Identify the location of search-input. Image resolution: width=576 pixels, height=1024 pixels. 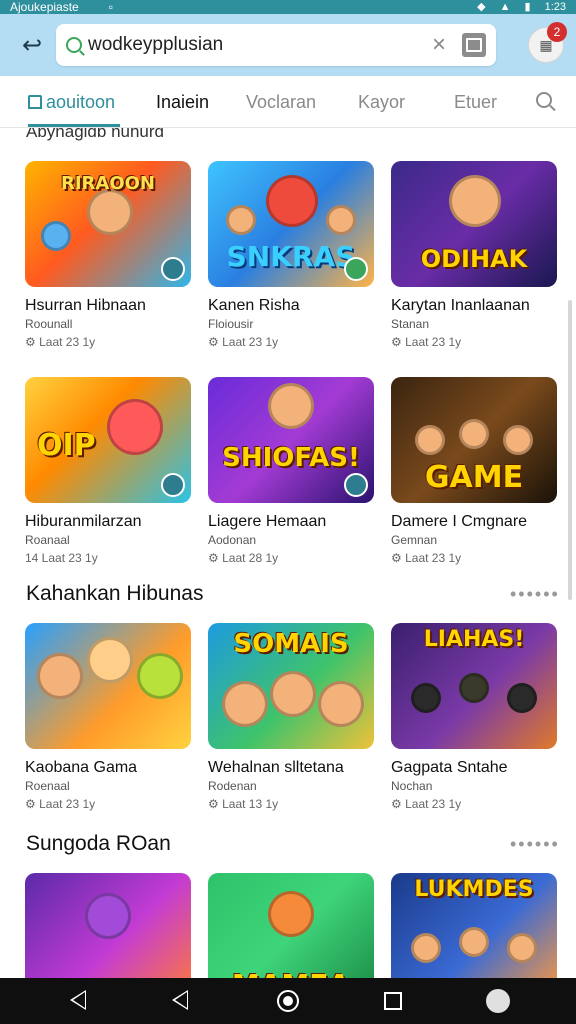
(256, 45).